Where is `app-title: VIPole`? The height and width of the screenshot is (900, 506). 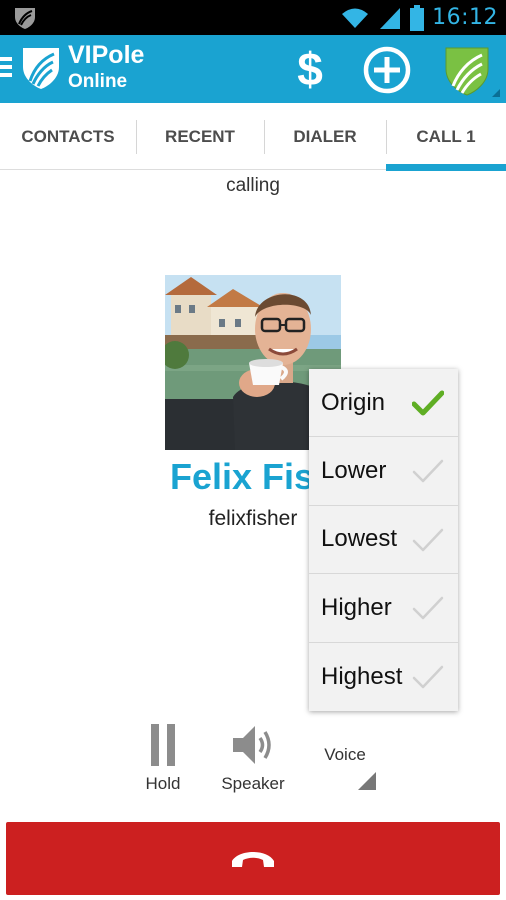 app-title: VIPole is located at coordinates (106, 55).